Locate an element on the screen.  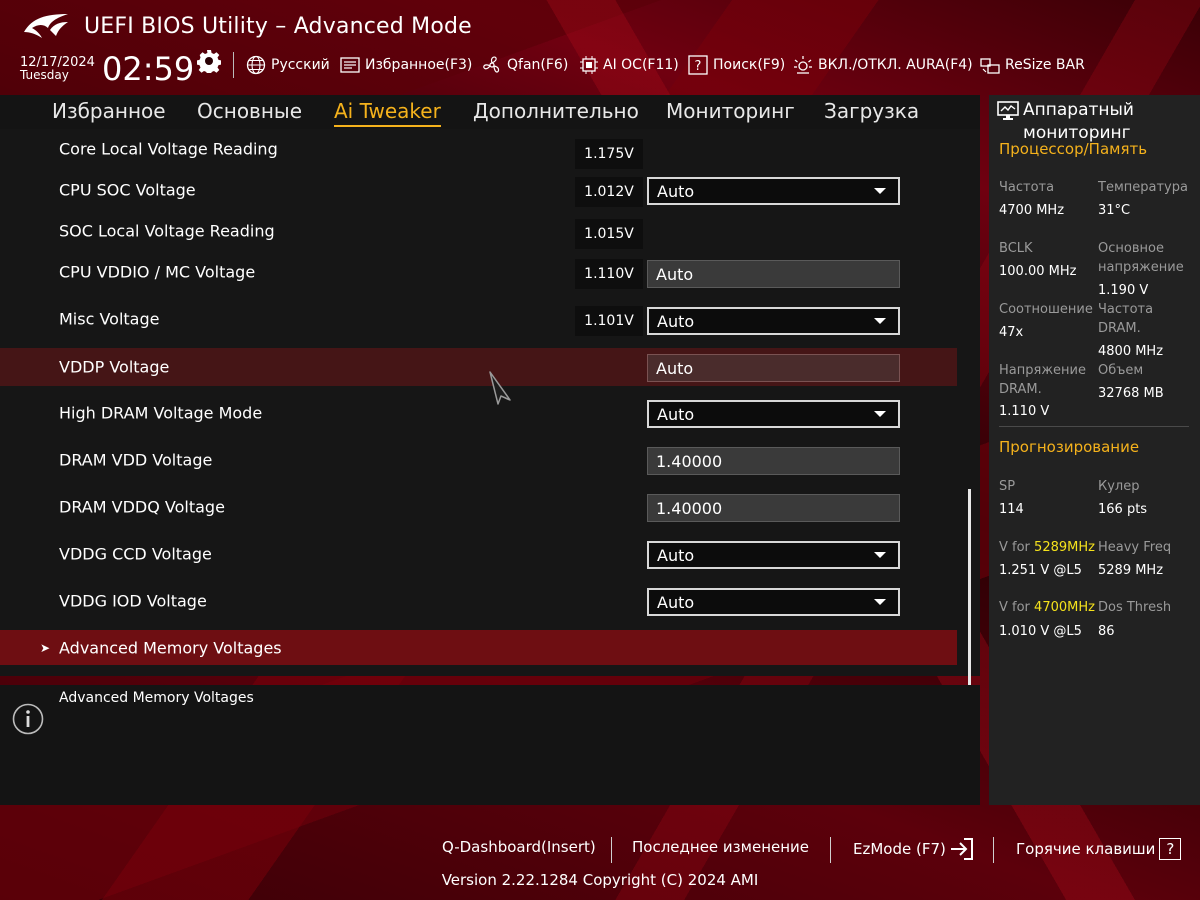
tab-ai-tweaker: Ai Tweaker is located at coordinates (387, 113).